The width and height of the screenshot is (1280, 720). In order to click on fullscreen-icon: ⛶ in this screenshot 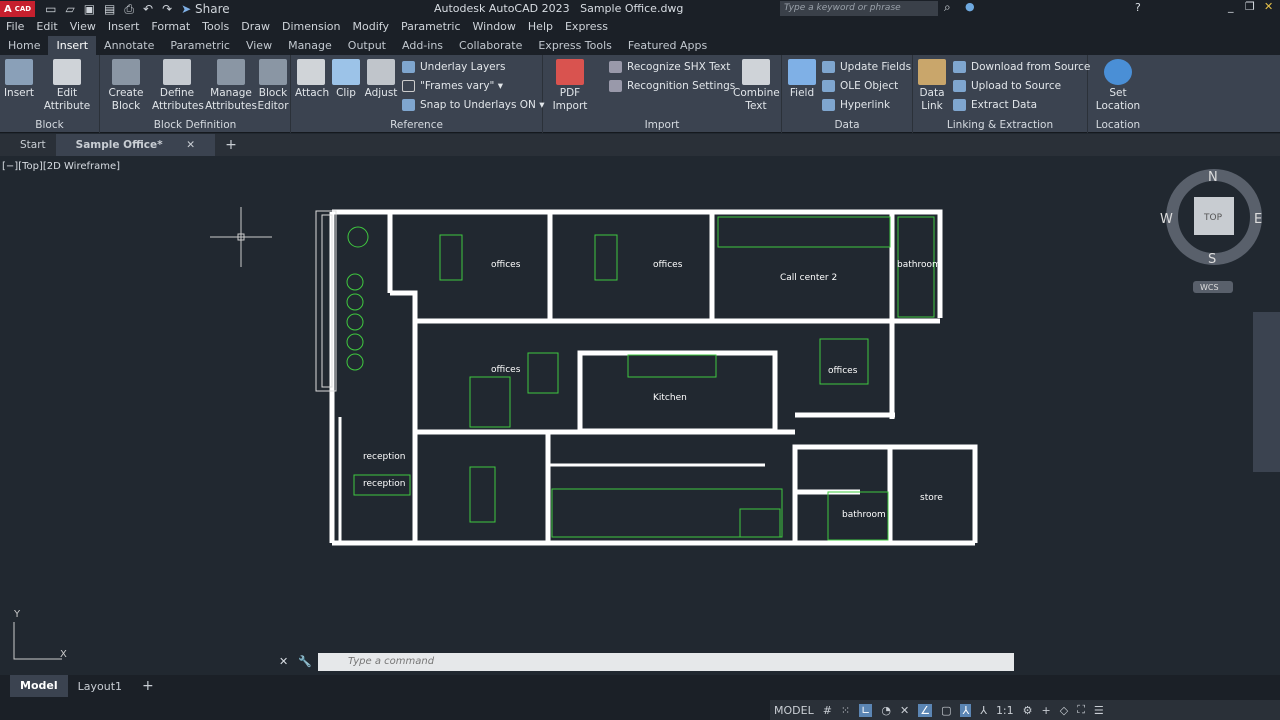, I will do `click(1081, 710)`.